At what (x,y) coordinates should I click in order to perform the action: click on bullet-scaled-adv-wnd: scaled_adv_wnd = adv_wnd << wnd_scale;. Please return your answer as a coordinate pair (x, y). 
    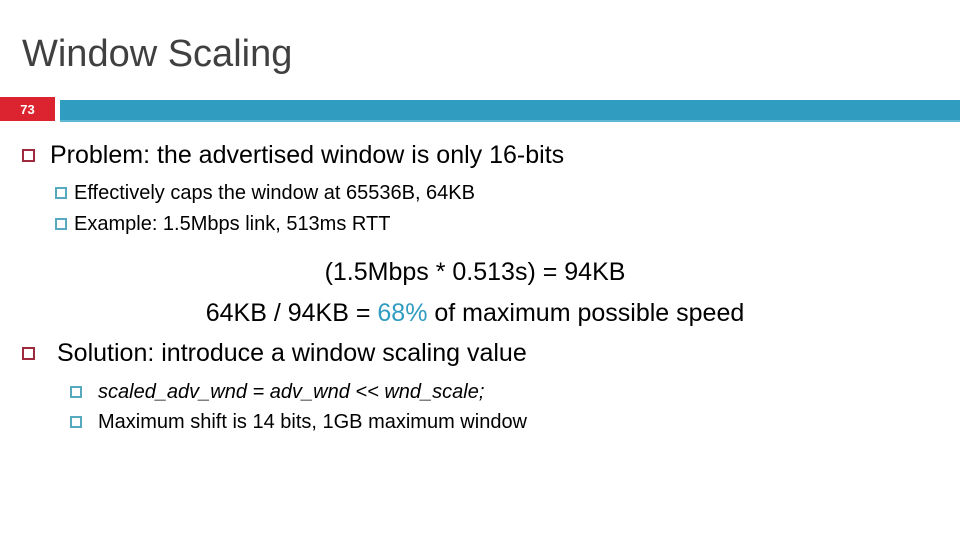
    Looking at the image, I should click on (277, 392).